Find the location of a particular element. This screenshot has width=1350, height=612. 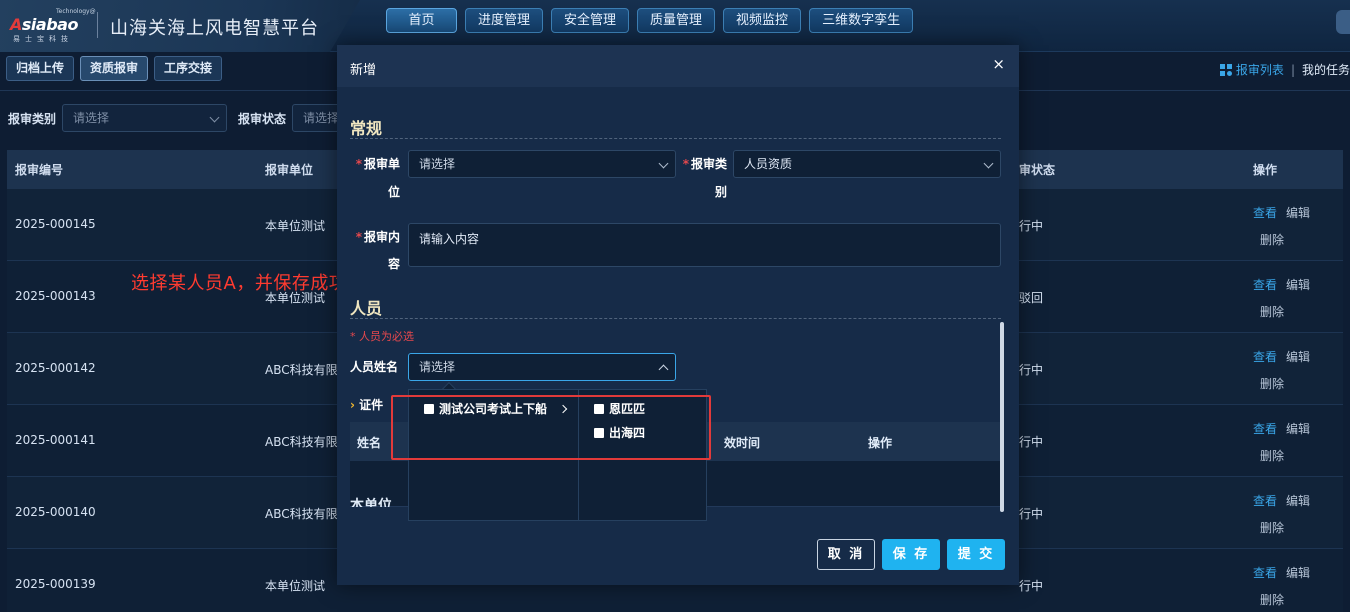

nav-progress: 进度管理 is located at coordinates (504, 20).